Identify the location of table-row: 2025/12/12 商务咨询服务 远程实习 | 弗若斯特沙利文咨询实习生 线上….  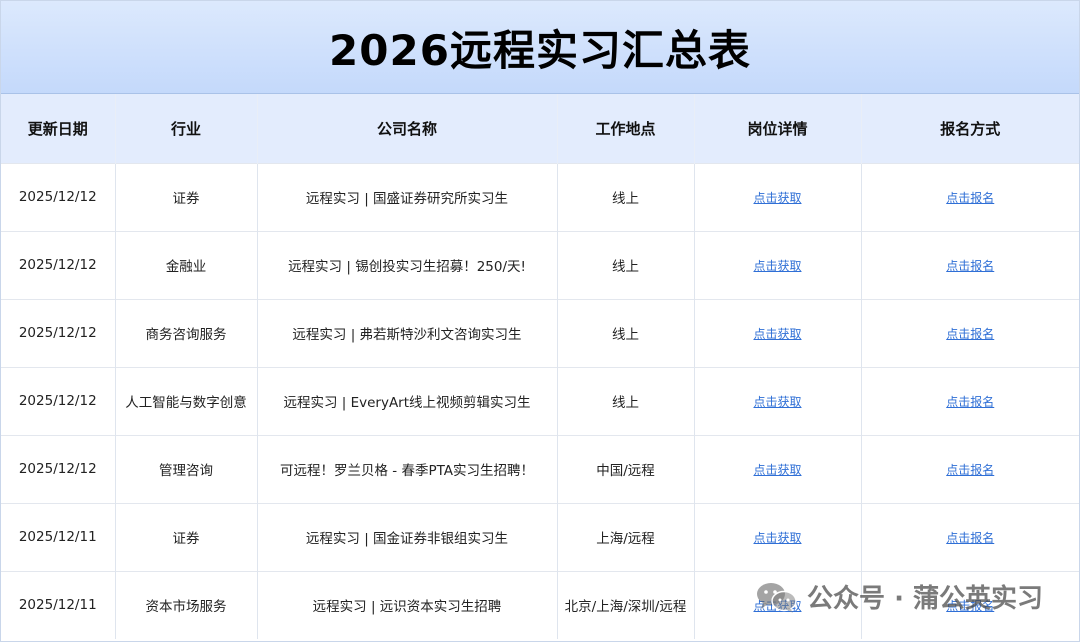
(540, 333).